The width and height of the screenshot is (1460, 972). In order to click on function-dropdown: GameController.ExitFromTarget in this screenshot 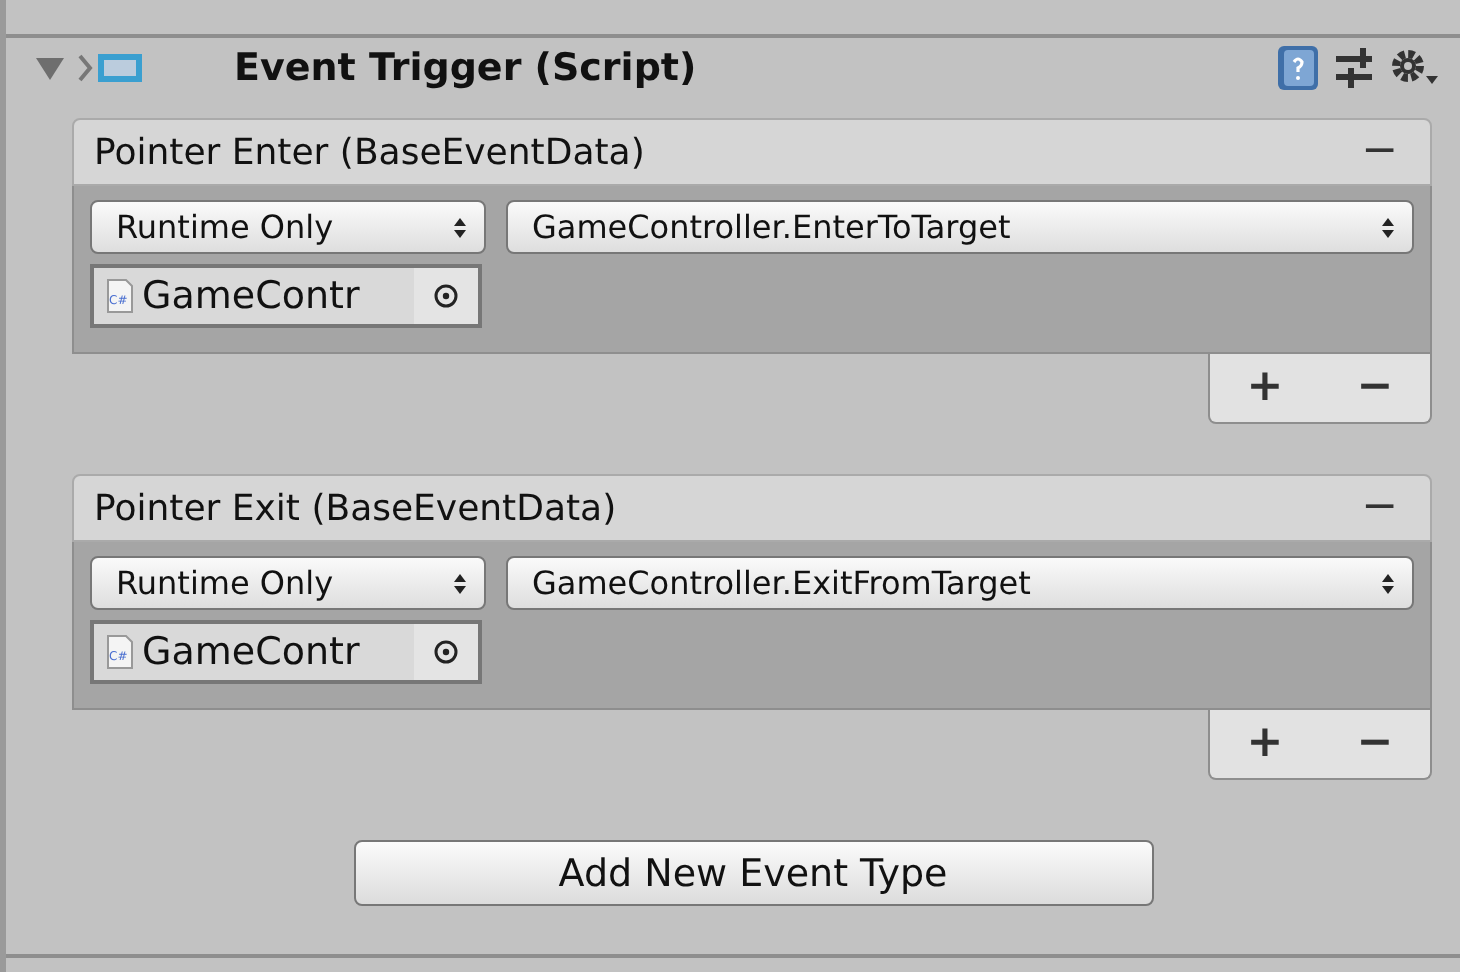, I will do `click(960, 583)`.